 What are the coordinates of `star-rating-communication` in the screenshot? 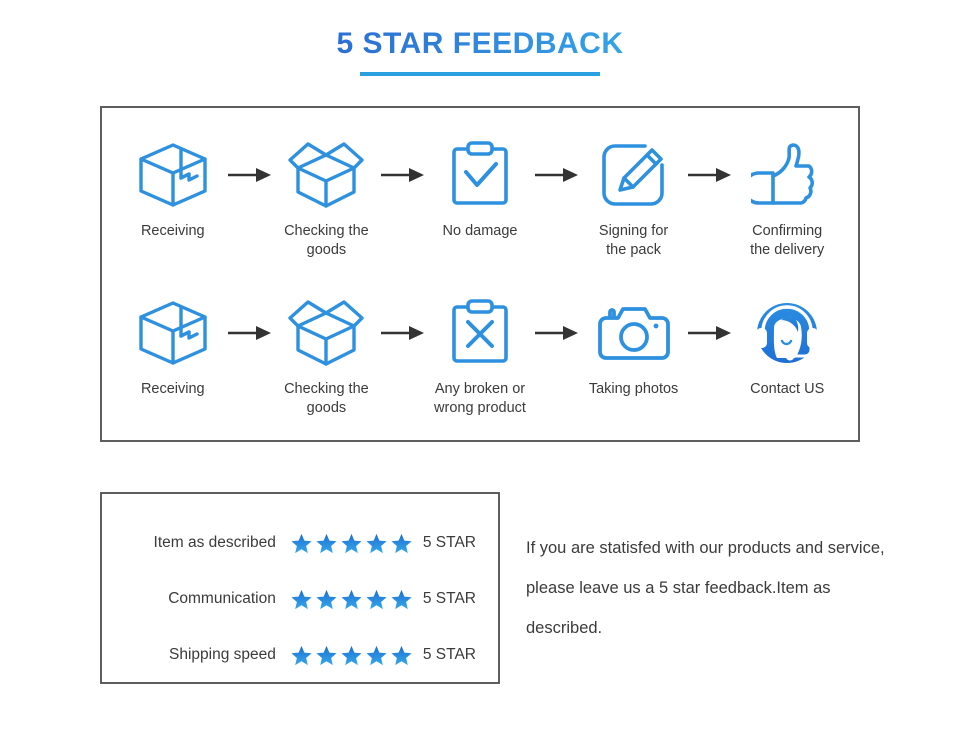 It's located at (351, 599).